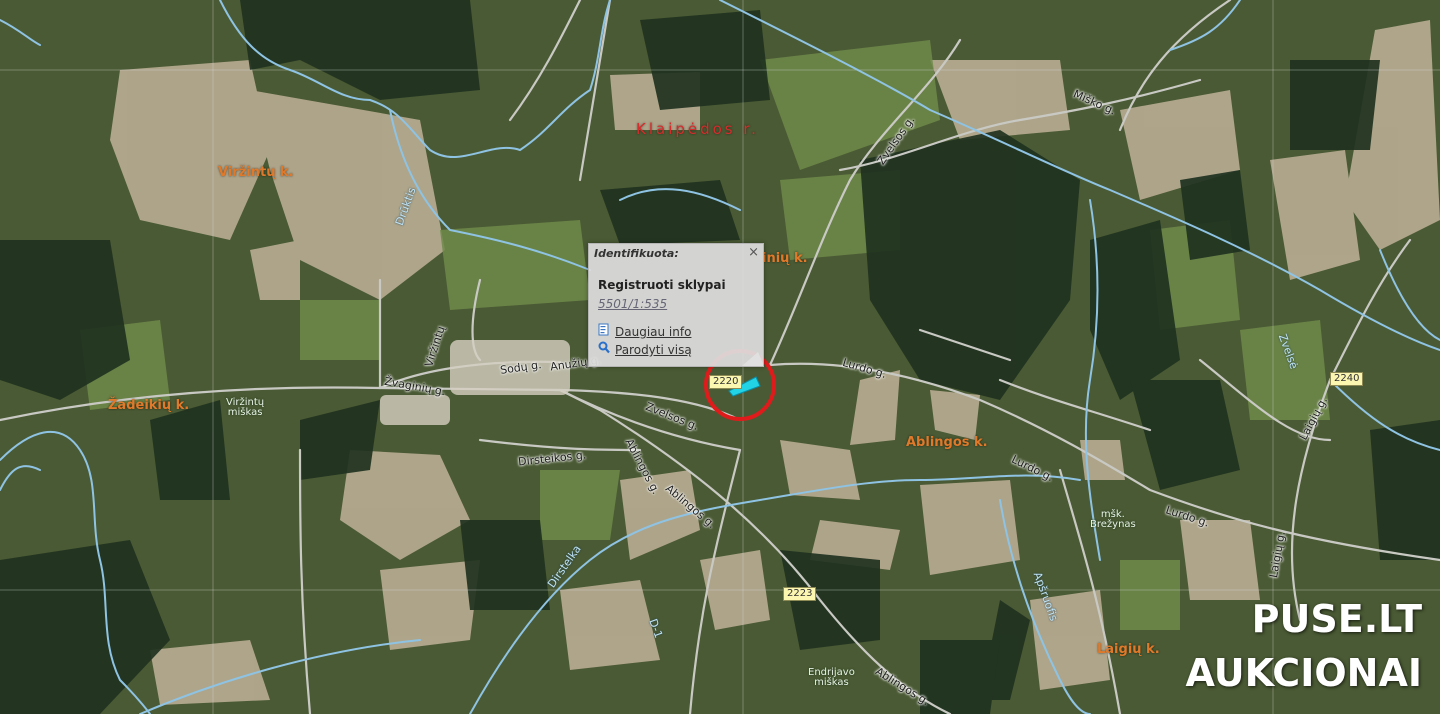  I want to click on more-info-link: Daugiau info, so click(644, 331).